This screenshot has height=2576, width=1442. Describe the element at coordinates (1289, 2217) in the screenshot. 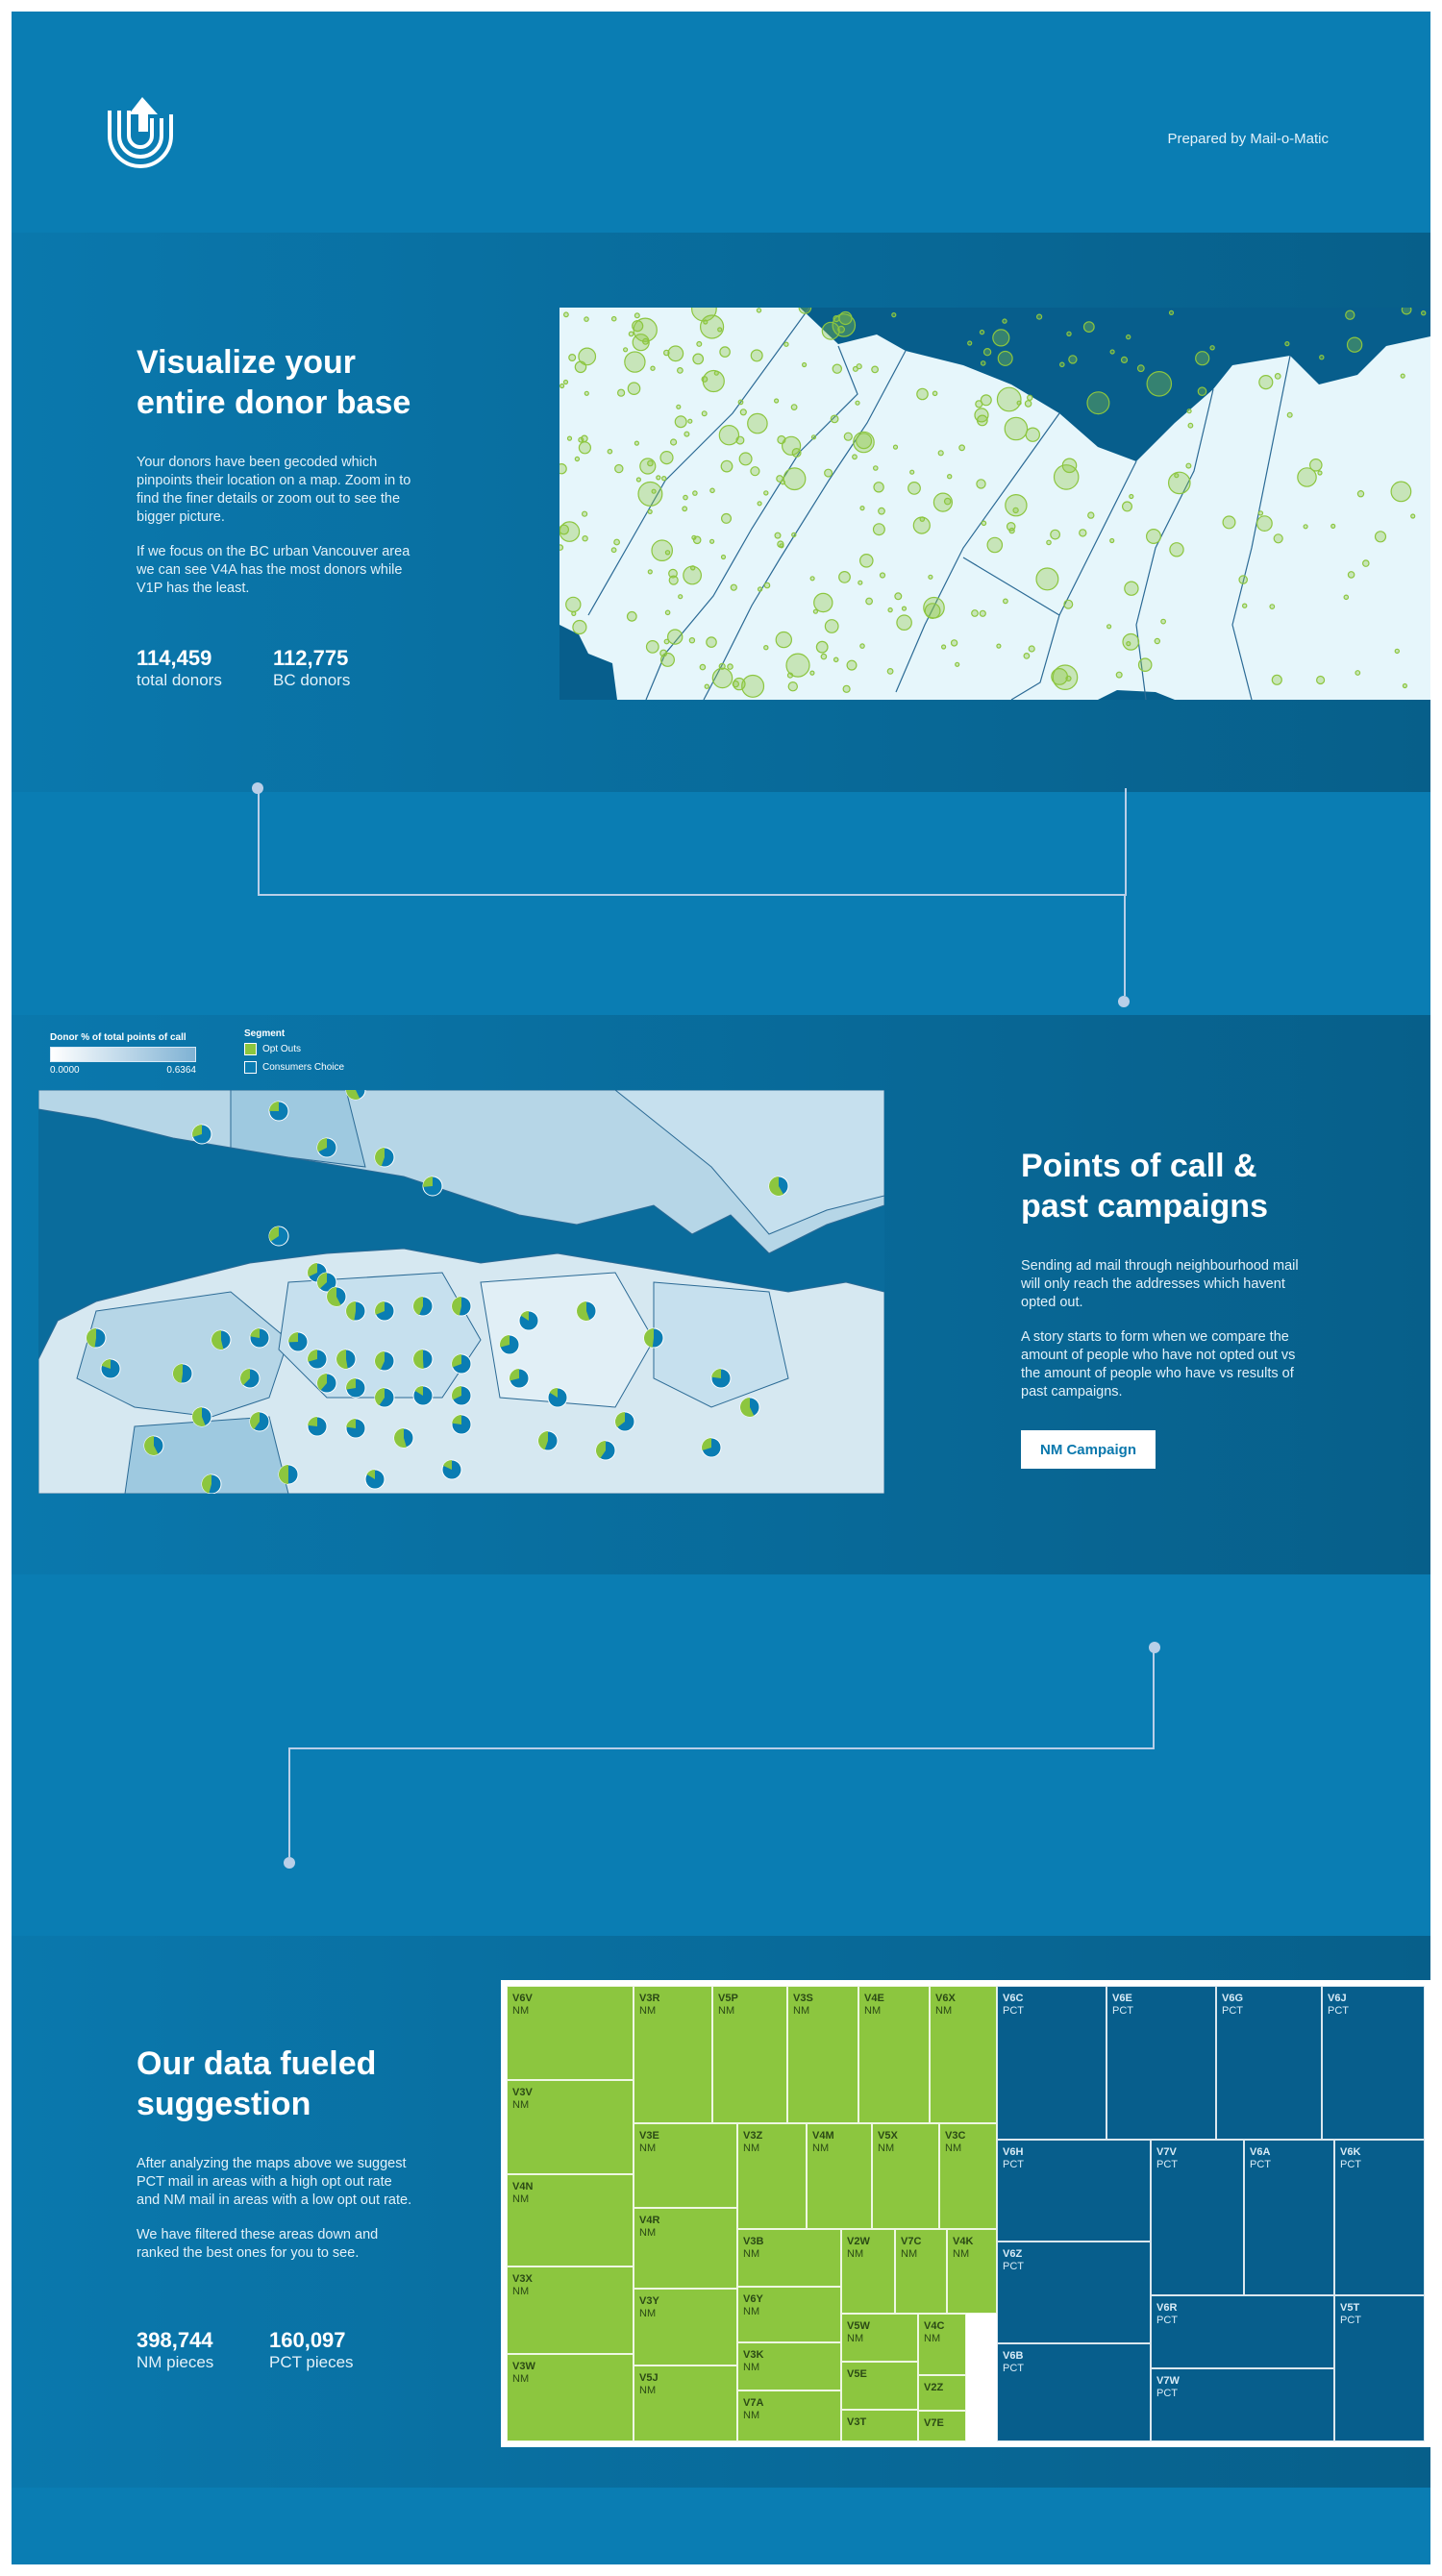

I see `treemap-cell-v6a: V6A PCT` at that location.